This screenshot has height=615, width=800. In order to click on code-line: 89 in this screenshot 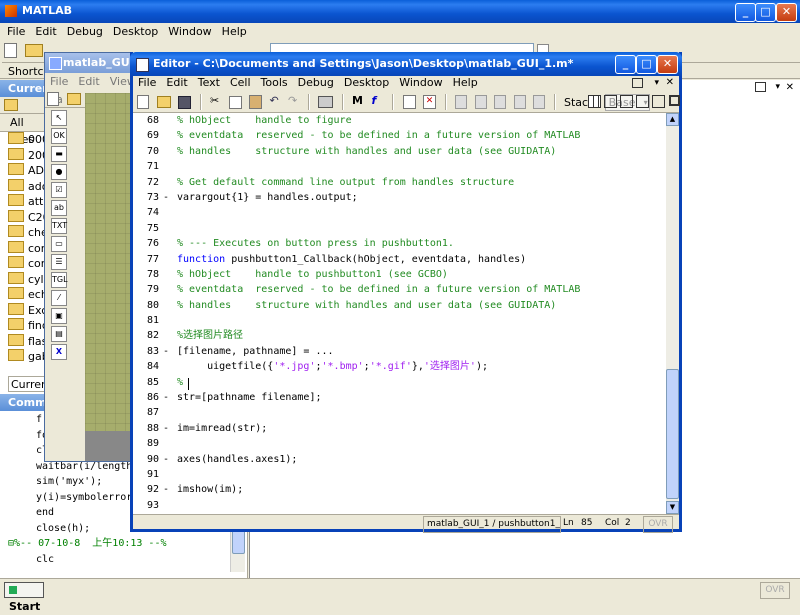, I will do `click(399, 443)`.